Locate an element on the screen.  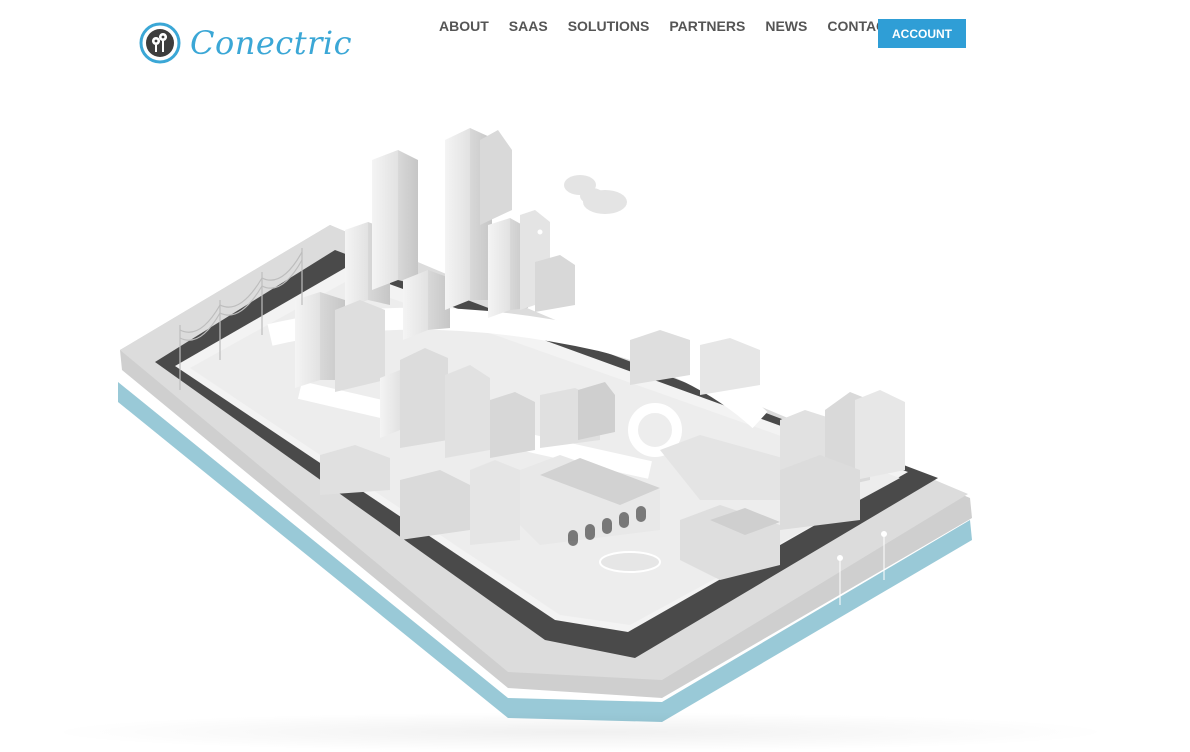
brand-logo: Conectric is located at coordinates (245, 43).